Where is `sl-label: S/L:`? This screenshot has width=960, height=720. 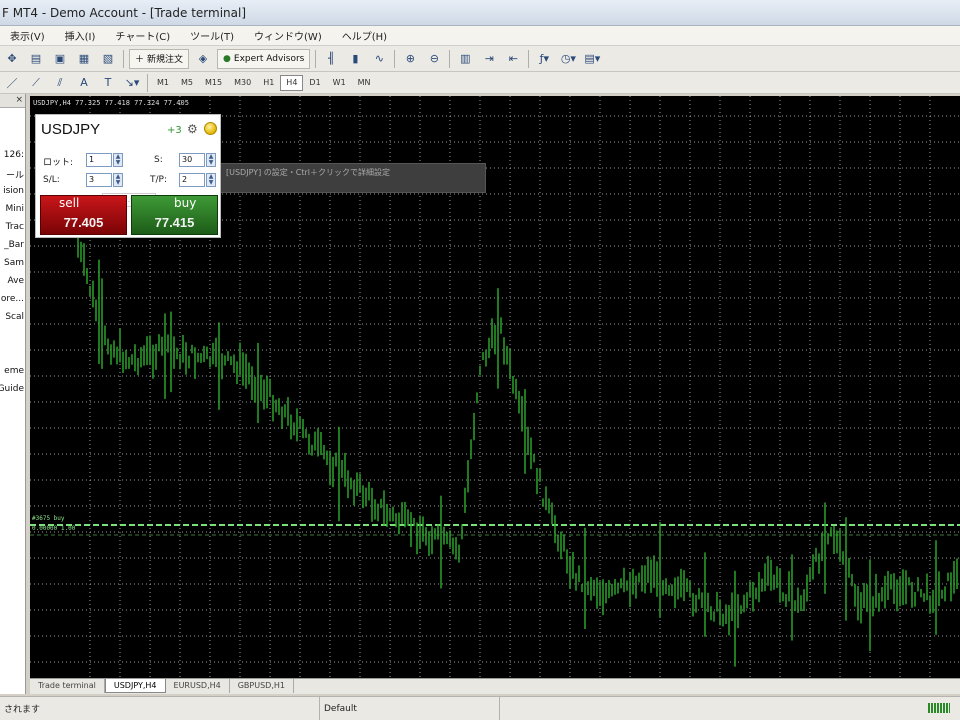 sl-label: S/L: is located at coordinates (51, 180).